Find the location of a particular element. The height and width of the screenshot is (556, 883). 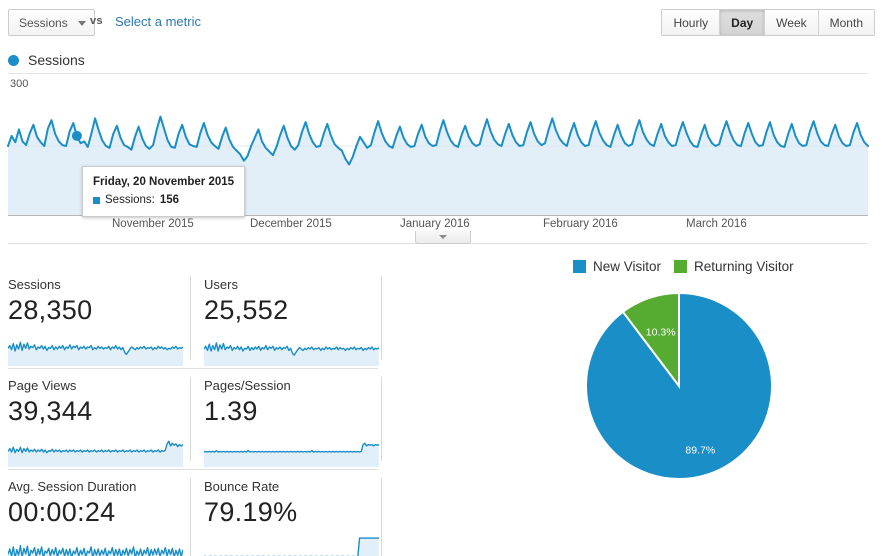

pie-legend-label: Returning Visitor is located at coordinates (744, 266).